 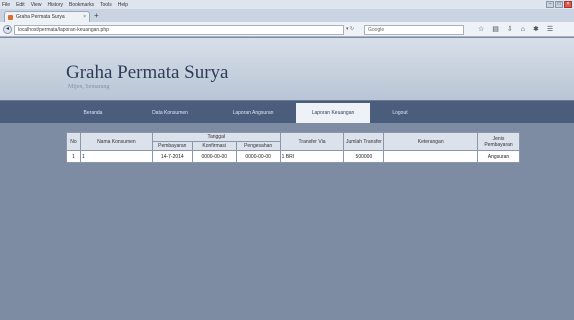 I want to click on minimize-button: –, so click(x=550, y=4).